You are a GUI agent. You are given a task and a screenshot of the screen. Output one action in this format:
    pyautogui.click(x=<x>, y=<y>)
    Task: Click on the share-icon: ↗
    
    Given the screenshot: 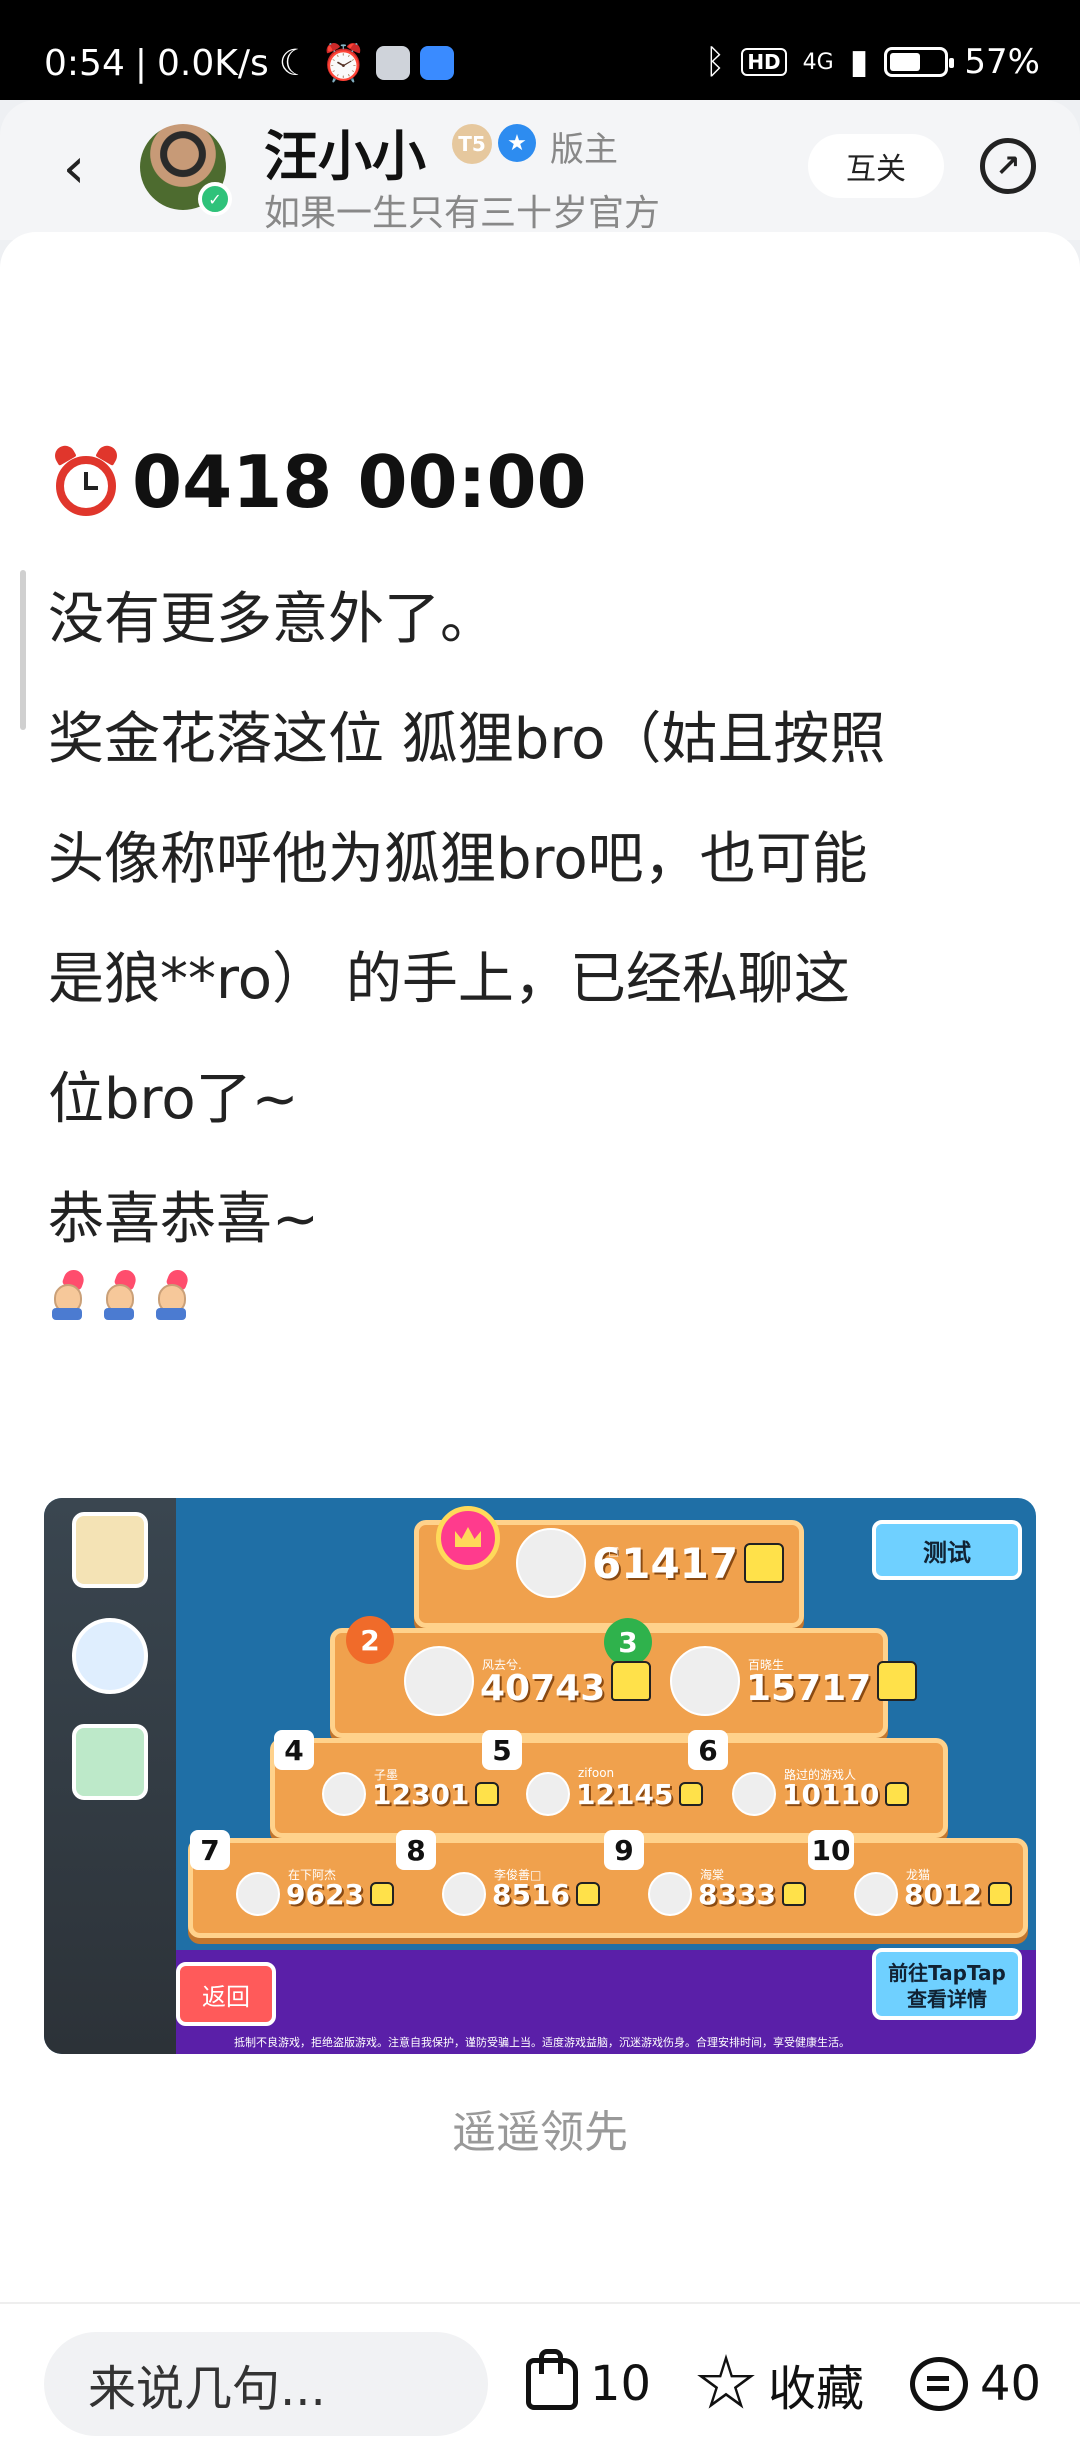 What is the action you would take?
    pyautogui.click(x=1008, y=166)
    